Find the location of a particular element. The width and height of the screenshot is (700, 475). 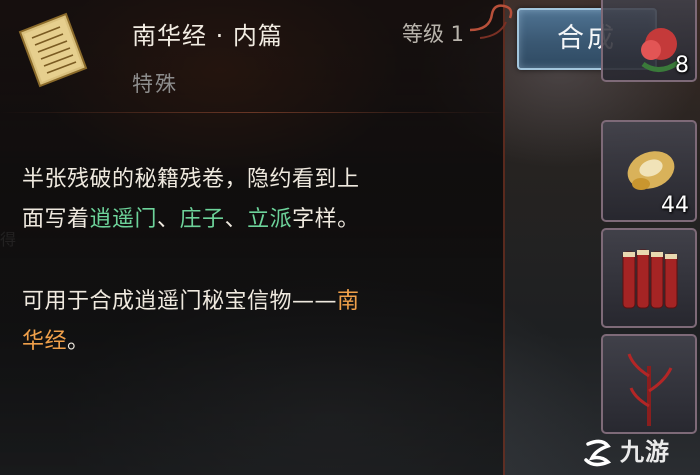

keyword-lipai: 立派 is located at coordinates (270, 219).